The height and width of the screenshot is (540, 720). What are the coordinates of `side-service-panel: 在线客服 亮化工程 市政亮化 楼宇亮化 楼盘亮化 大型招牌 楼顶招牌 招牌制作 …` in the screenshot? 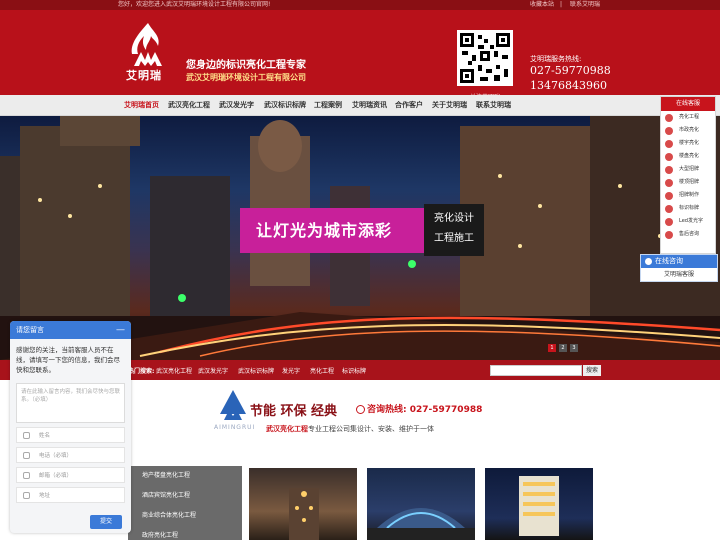 It's located at (688, 175).